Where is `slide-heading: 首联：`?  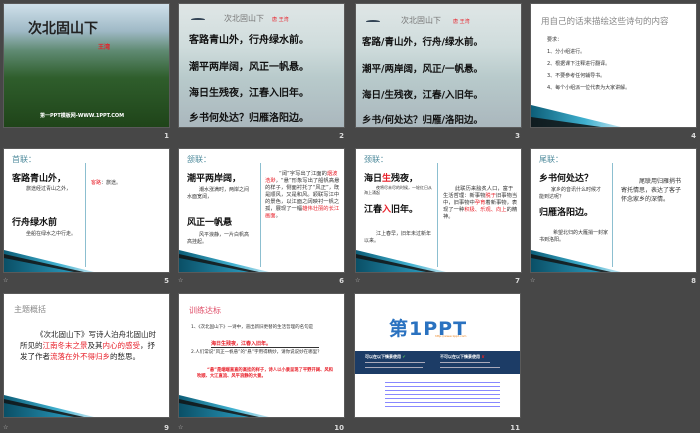
slide-heading: 首联： is located at coordinates (24, 159).